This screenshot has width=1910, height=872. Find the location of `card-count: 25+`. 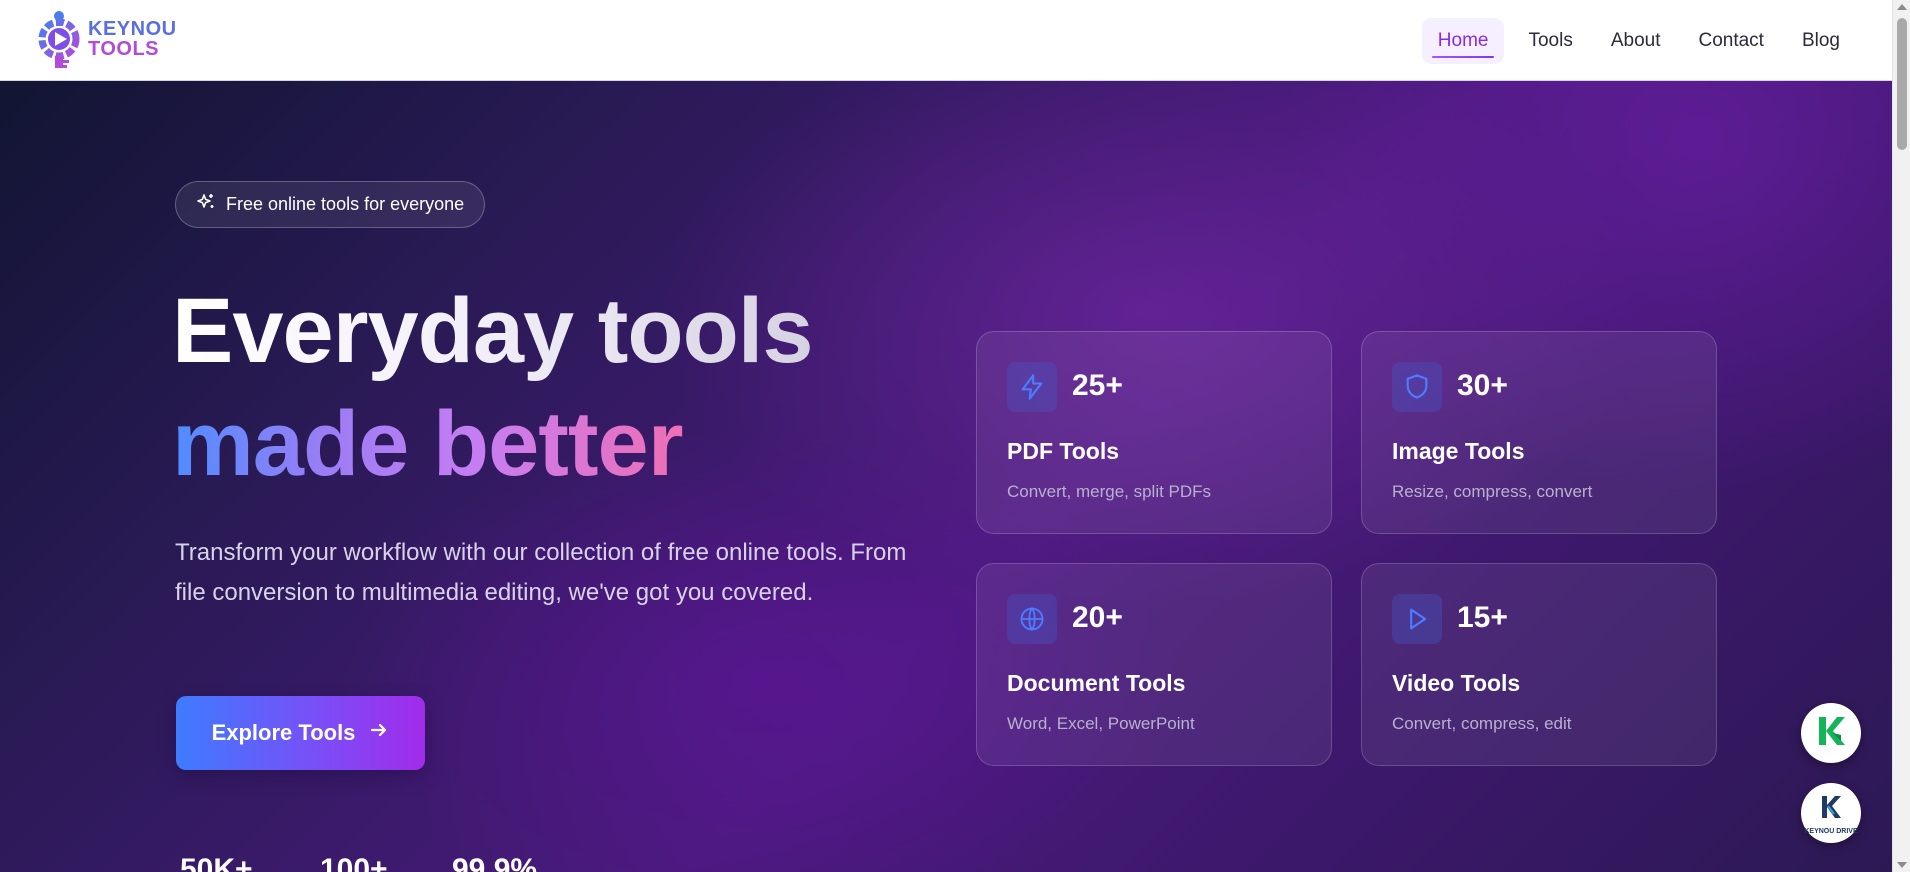

card-count: 25+ is located at coordinates (1097, 385).